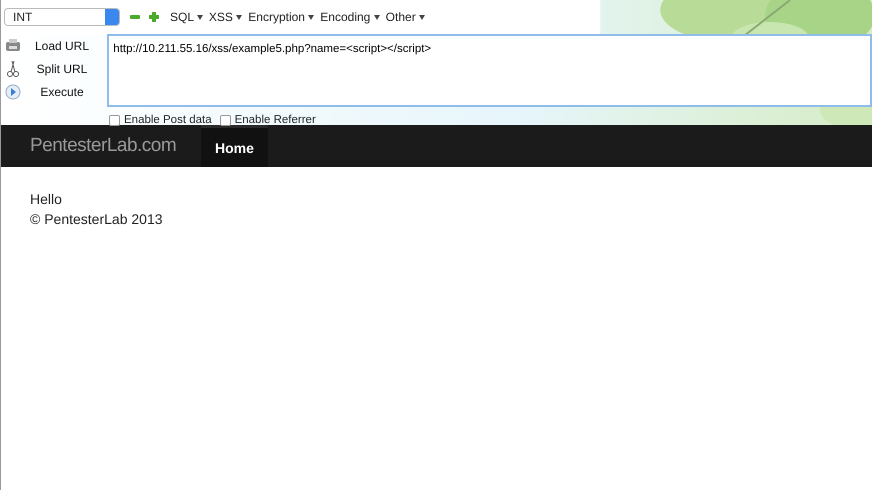  Describe the element at coordinates (489, 70) in the screenshot. I see `url-field: http://10.211.55.16/xss/example5.php?name=<script></script>` at that location.